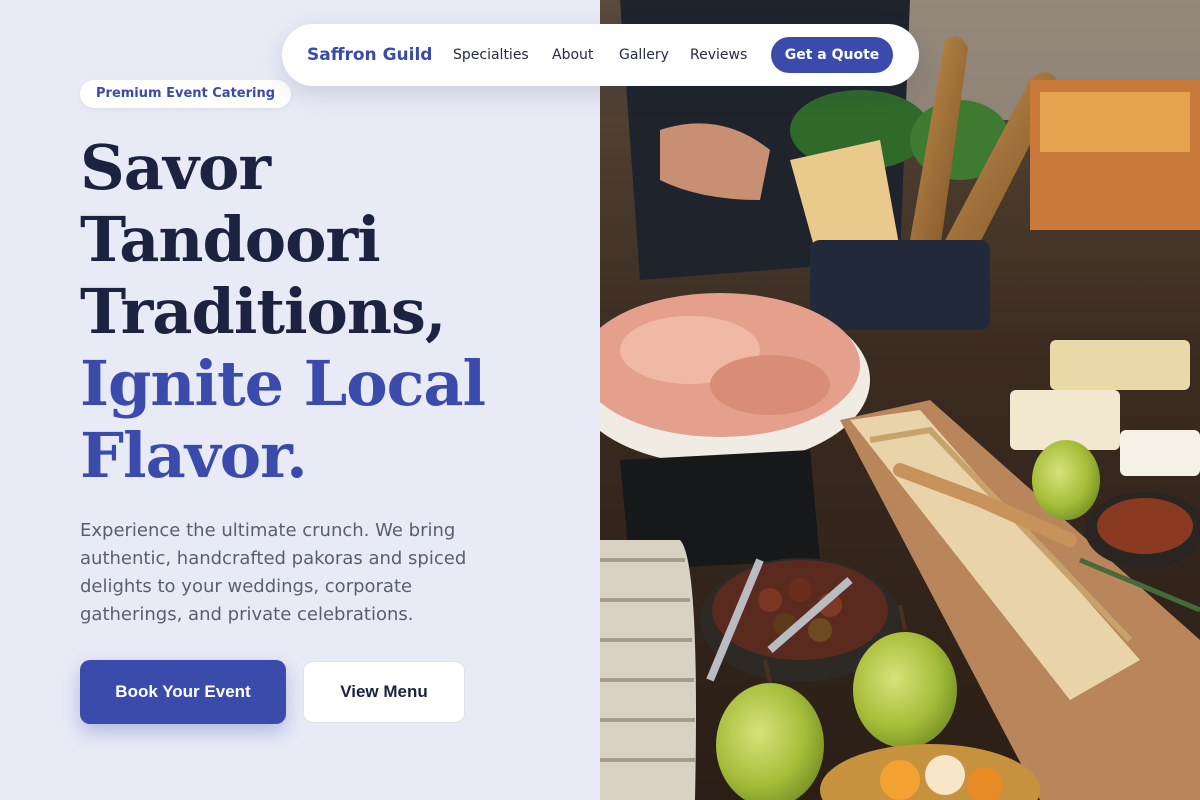  I want to click on headline-line: Traditions,, so click(263, 311).